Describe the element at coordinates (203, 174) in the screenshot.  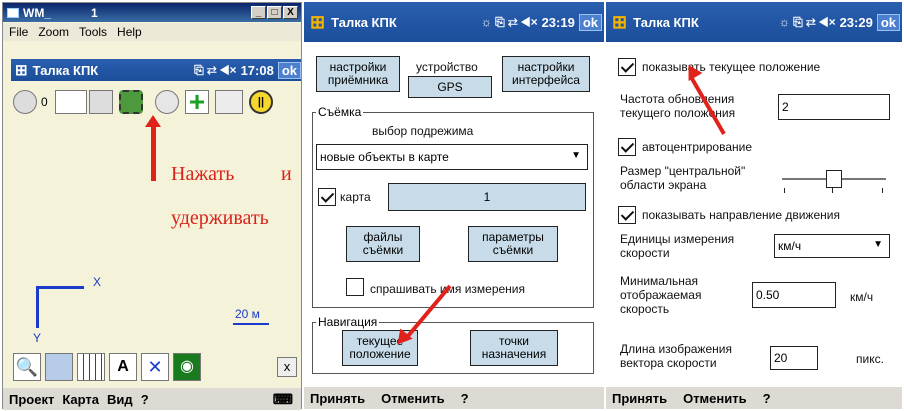
I see `hint-press: Нажать` at that location.